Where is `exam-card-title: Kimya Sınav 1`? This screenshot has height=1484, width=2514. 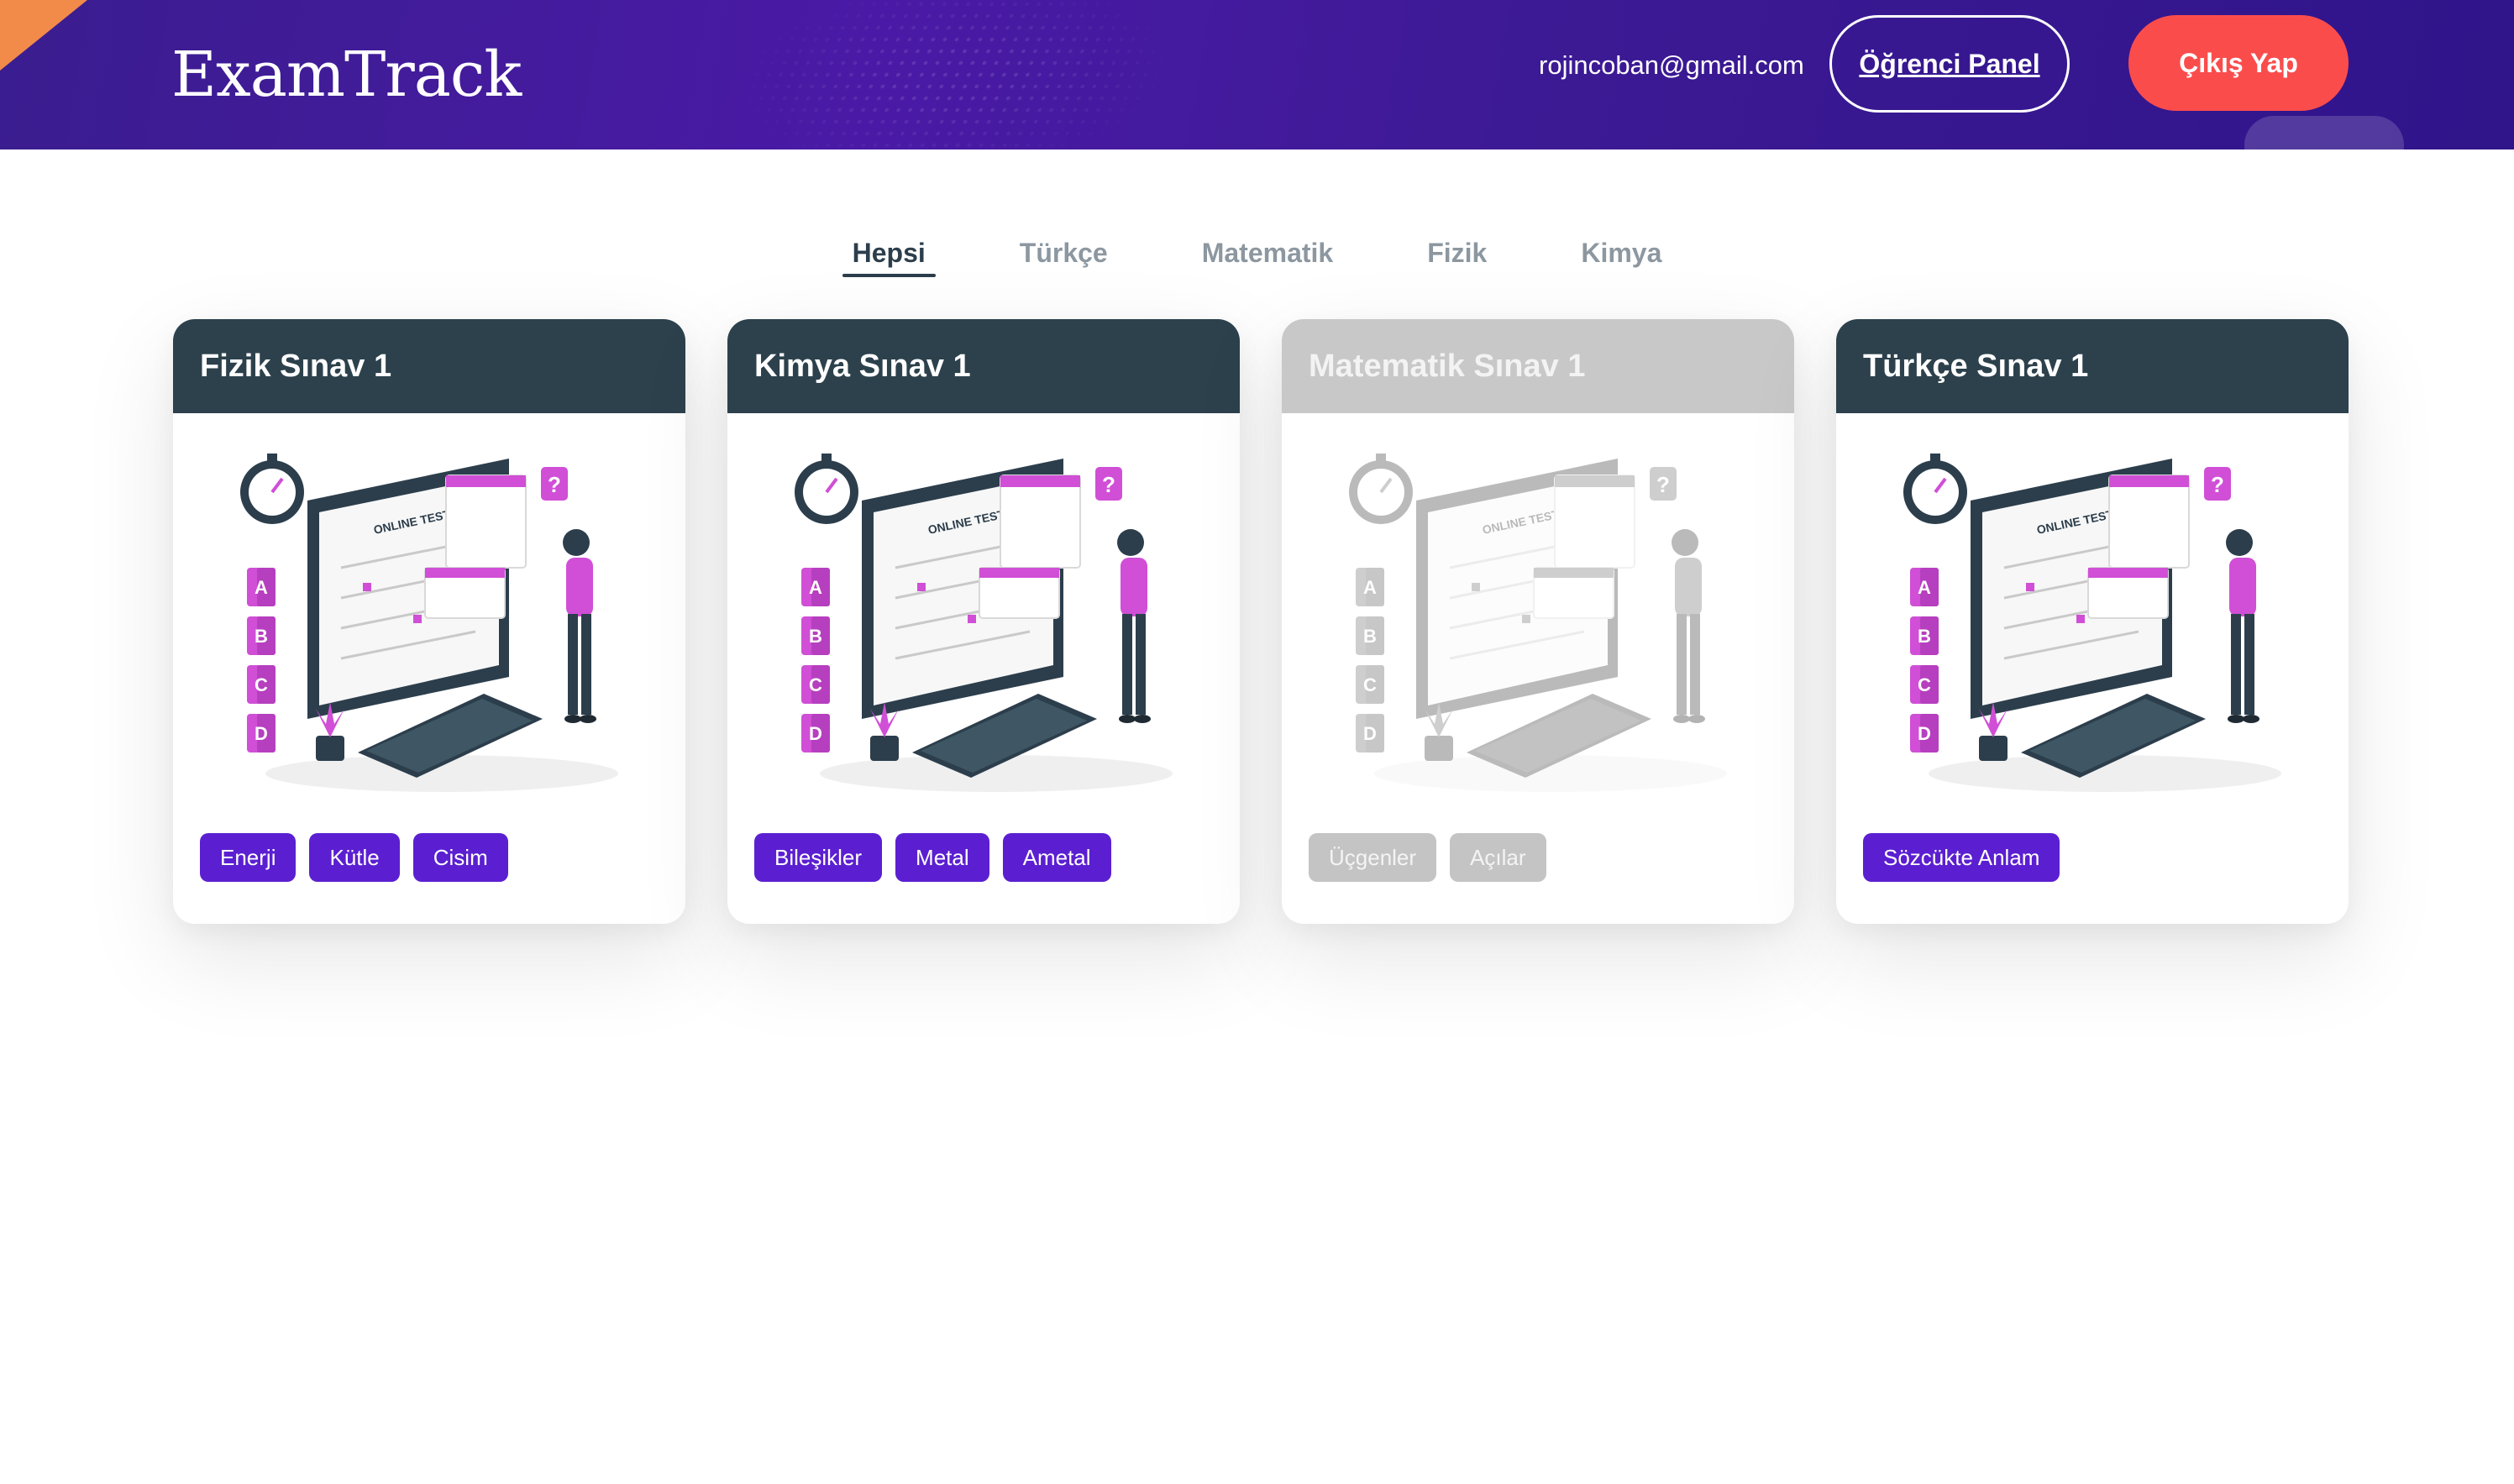 exam-card-title: Kimya Sınav 1 is located at coordinates (983, 366).